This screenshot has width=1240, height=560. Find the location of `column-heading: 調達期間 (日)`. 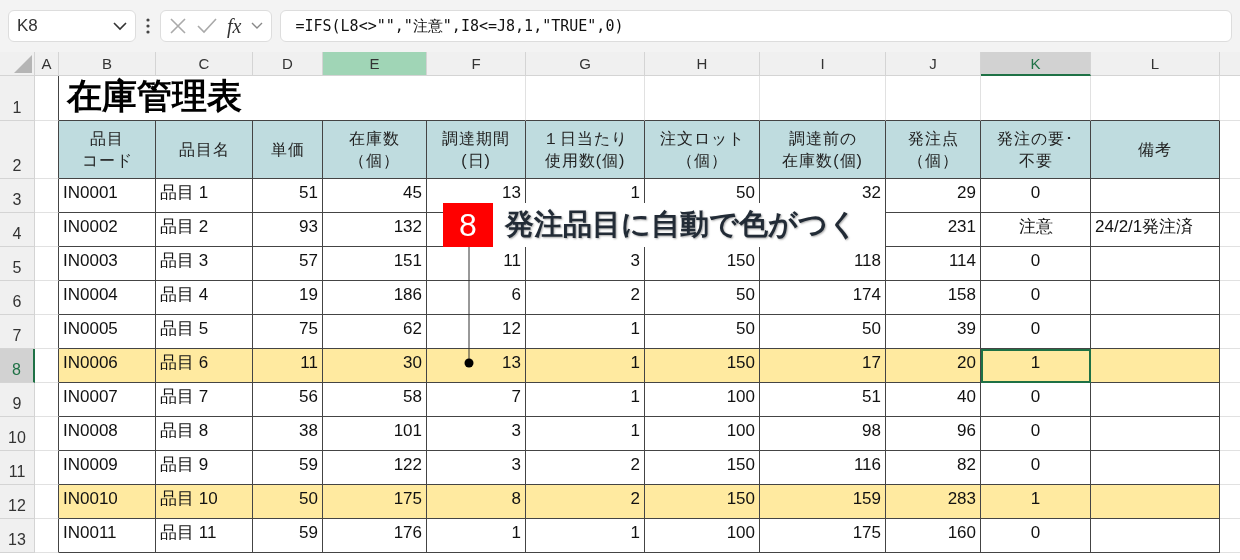

column-heading: 調達期間 (日) is located at coordinates (476, 150).